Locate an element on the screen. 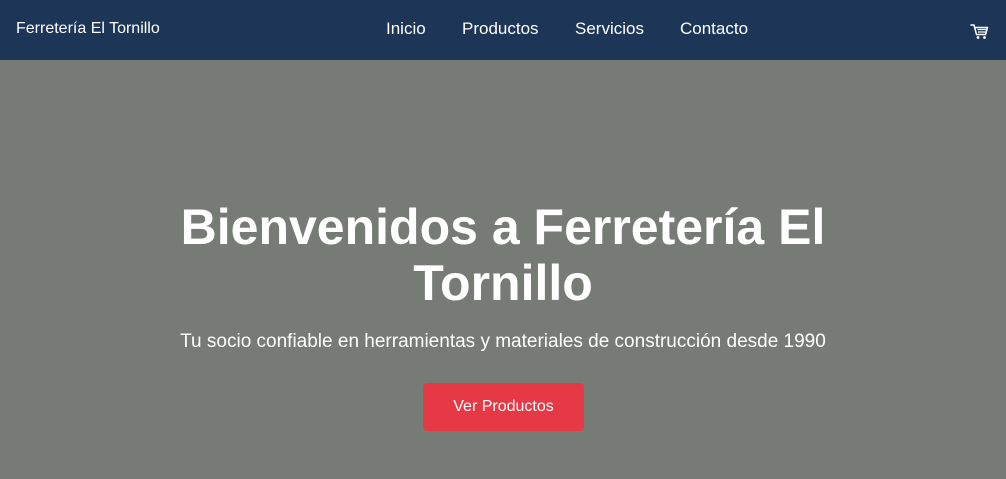  shopping-cart-glyph is located at coordinates (979, 31).